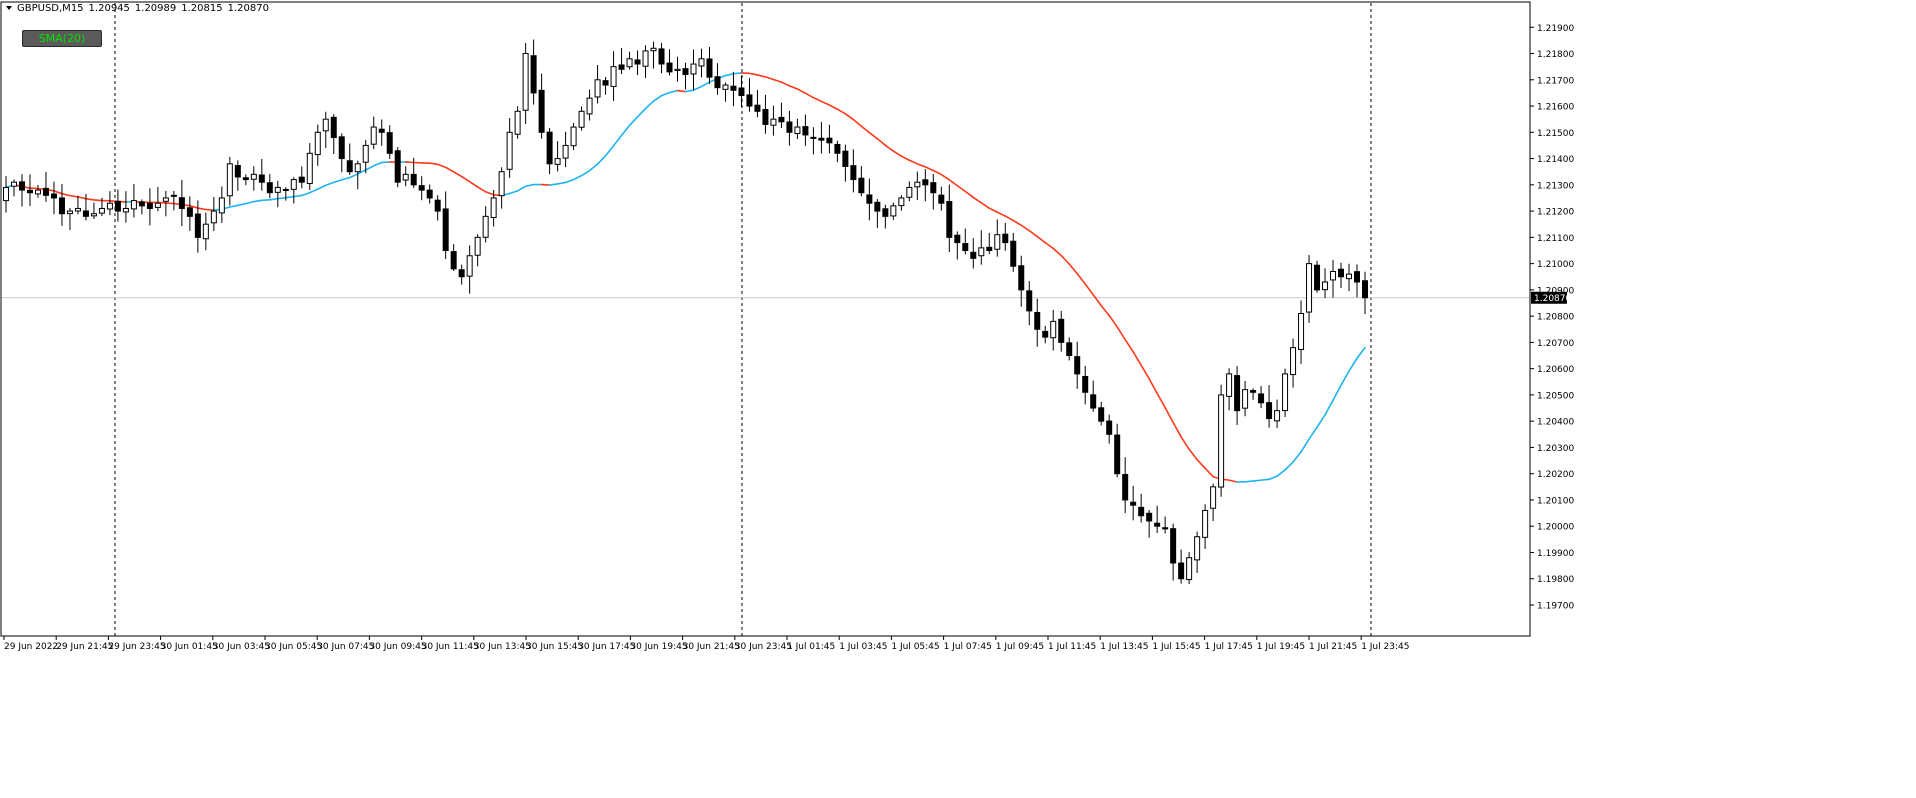  I want to click on low-value: 1.20815, so click(202, 8).